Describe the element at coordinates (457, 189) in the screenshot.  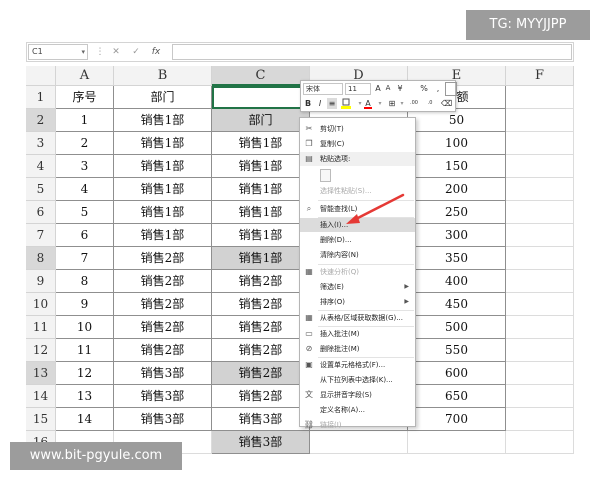
I see `cell-e5: 200` at that location.